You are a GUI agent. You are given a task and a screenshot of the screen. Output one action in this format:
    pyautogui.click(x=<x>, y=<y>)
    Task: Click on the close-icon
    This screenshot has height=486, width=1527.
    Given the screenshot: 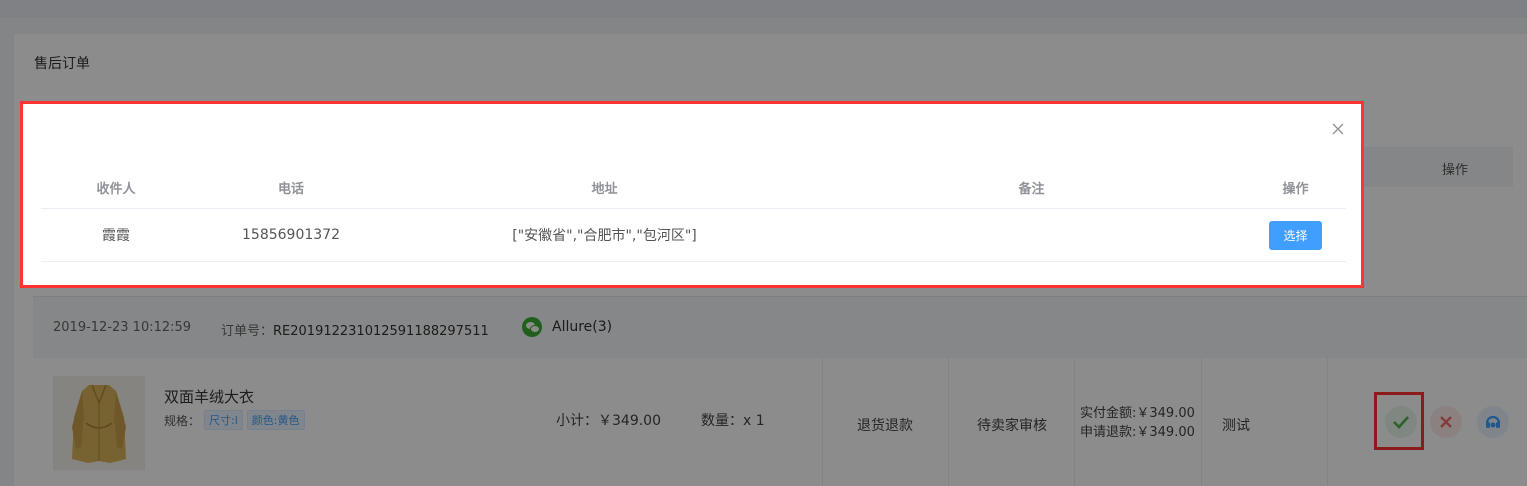 What is the action you would take?
    pyautogui.click(x=1338, y=129)
    